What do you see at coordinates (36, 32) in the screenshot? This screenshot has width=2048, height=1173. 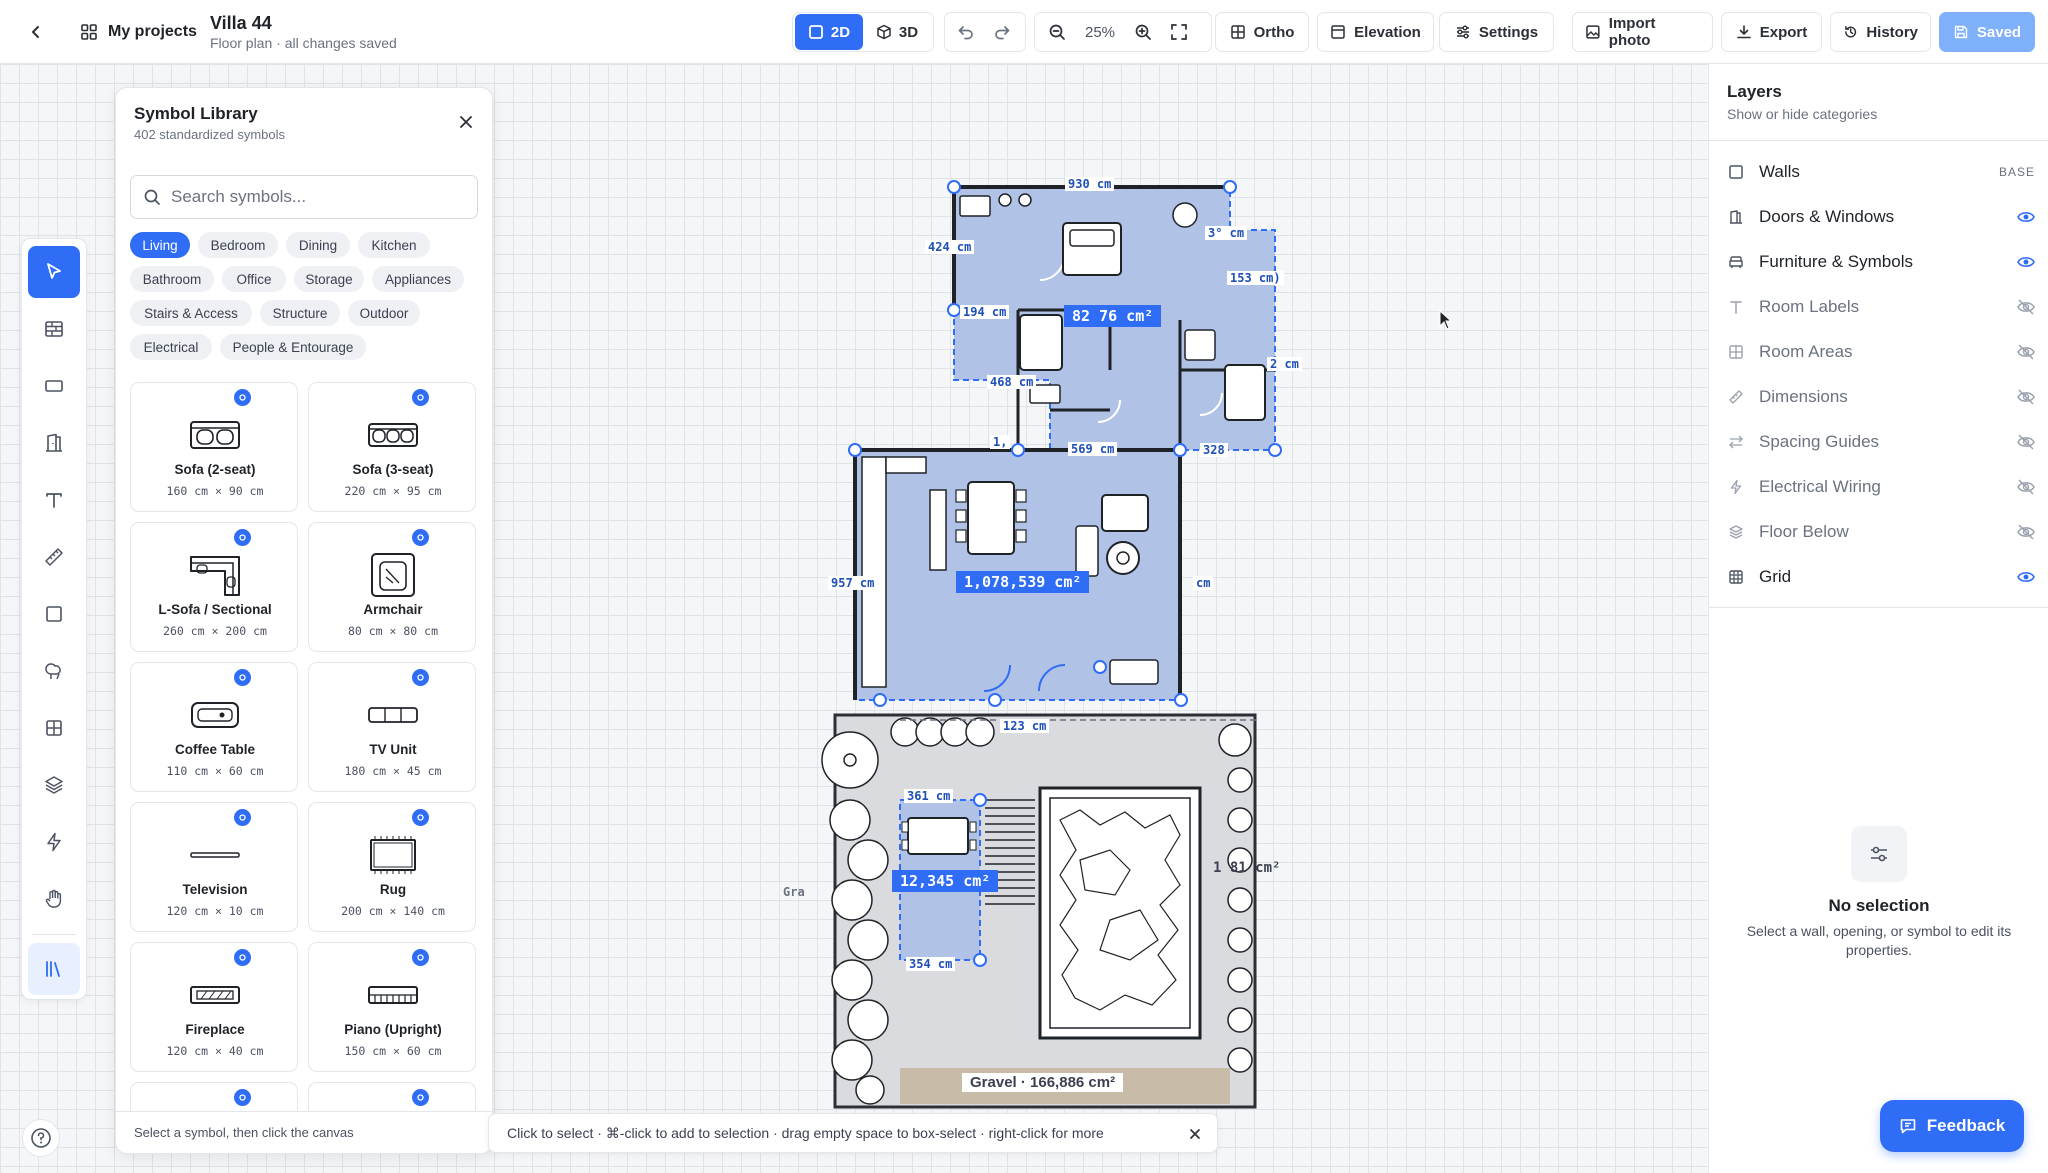 I see `back-button` at bounding box center [36, 32].